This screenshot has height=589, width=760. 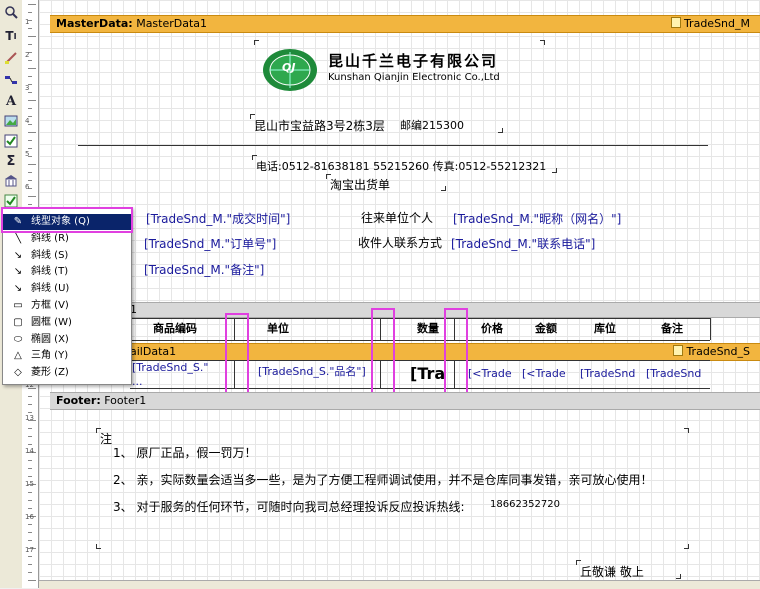 I want to click on ruler-number: 13, so click(x=29, y=418).